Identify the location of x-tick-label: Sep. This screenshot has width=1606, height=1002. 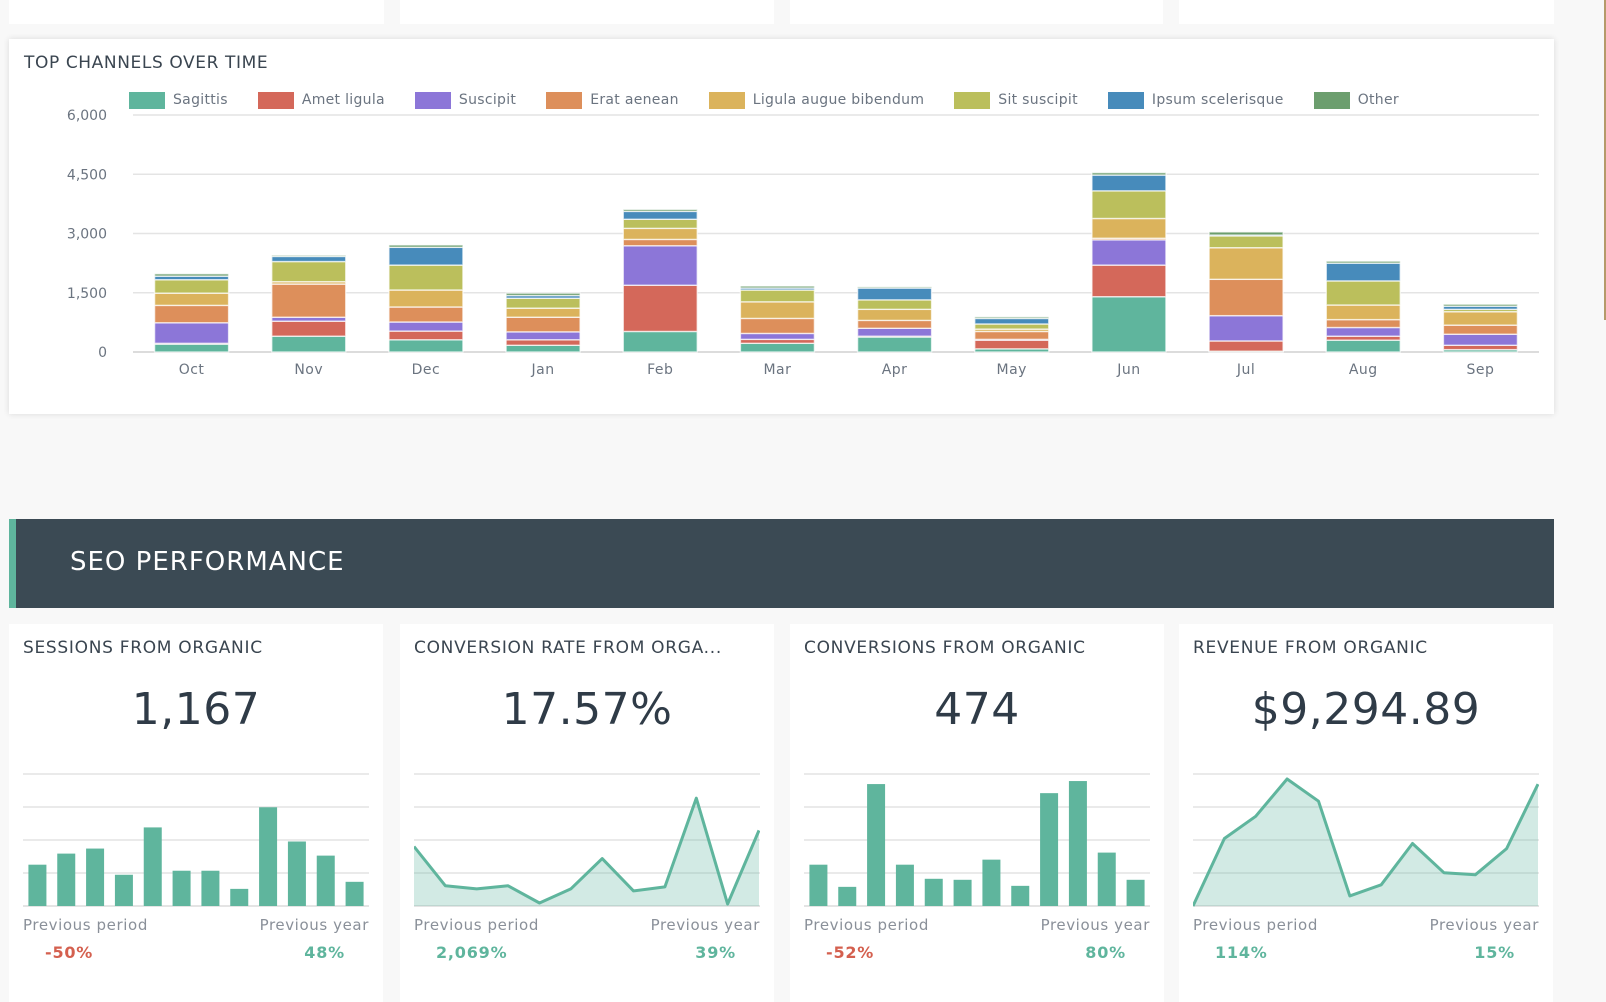
(1480, 370).